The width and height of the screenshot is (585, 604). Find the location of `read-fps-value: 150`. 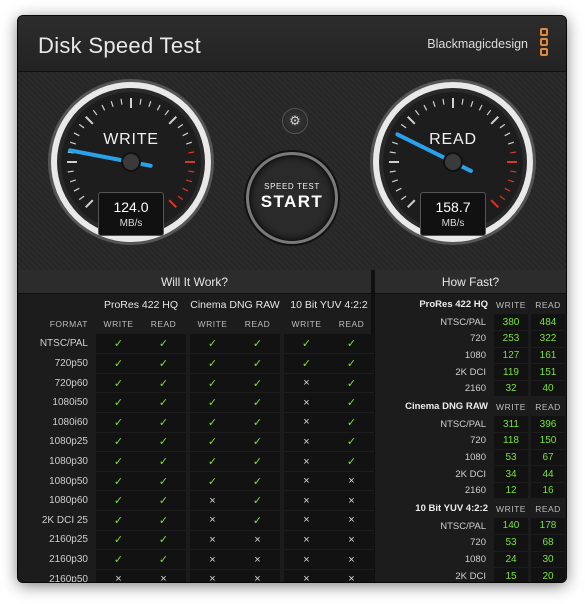

read-fps-value: 150 is located at coordinates (548, 441).